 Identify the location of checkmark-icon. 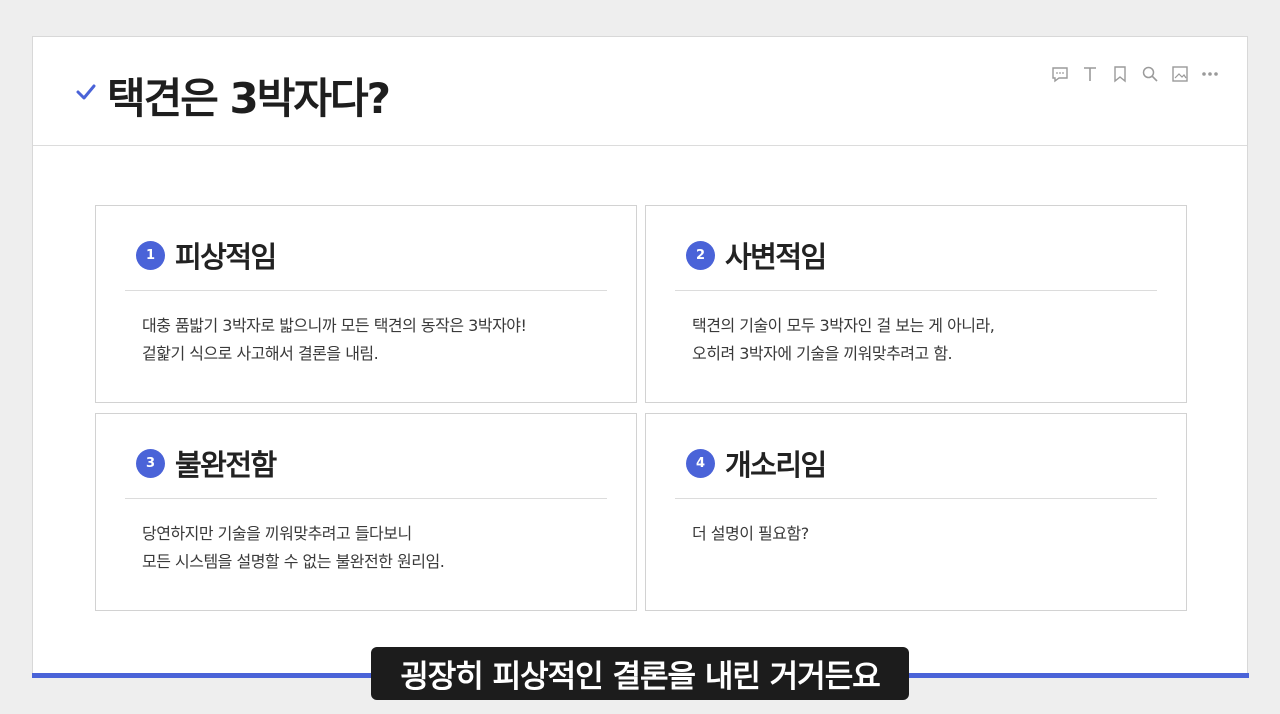
(86, 92).